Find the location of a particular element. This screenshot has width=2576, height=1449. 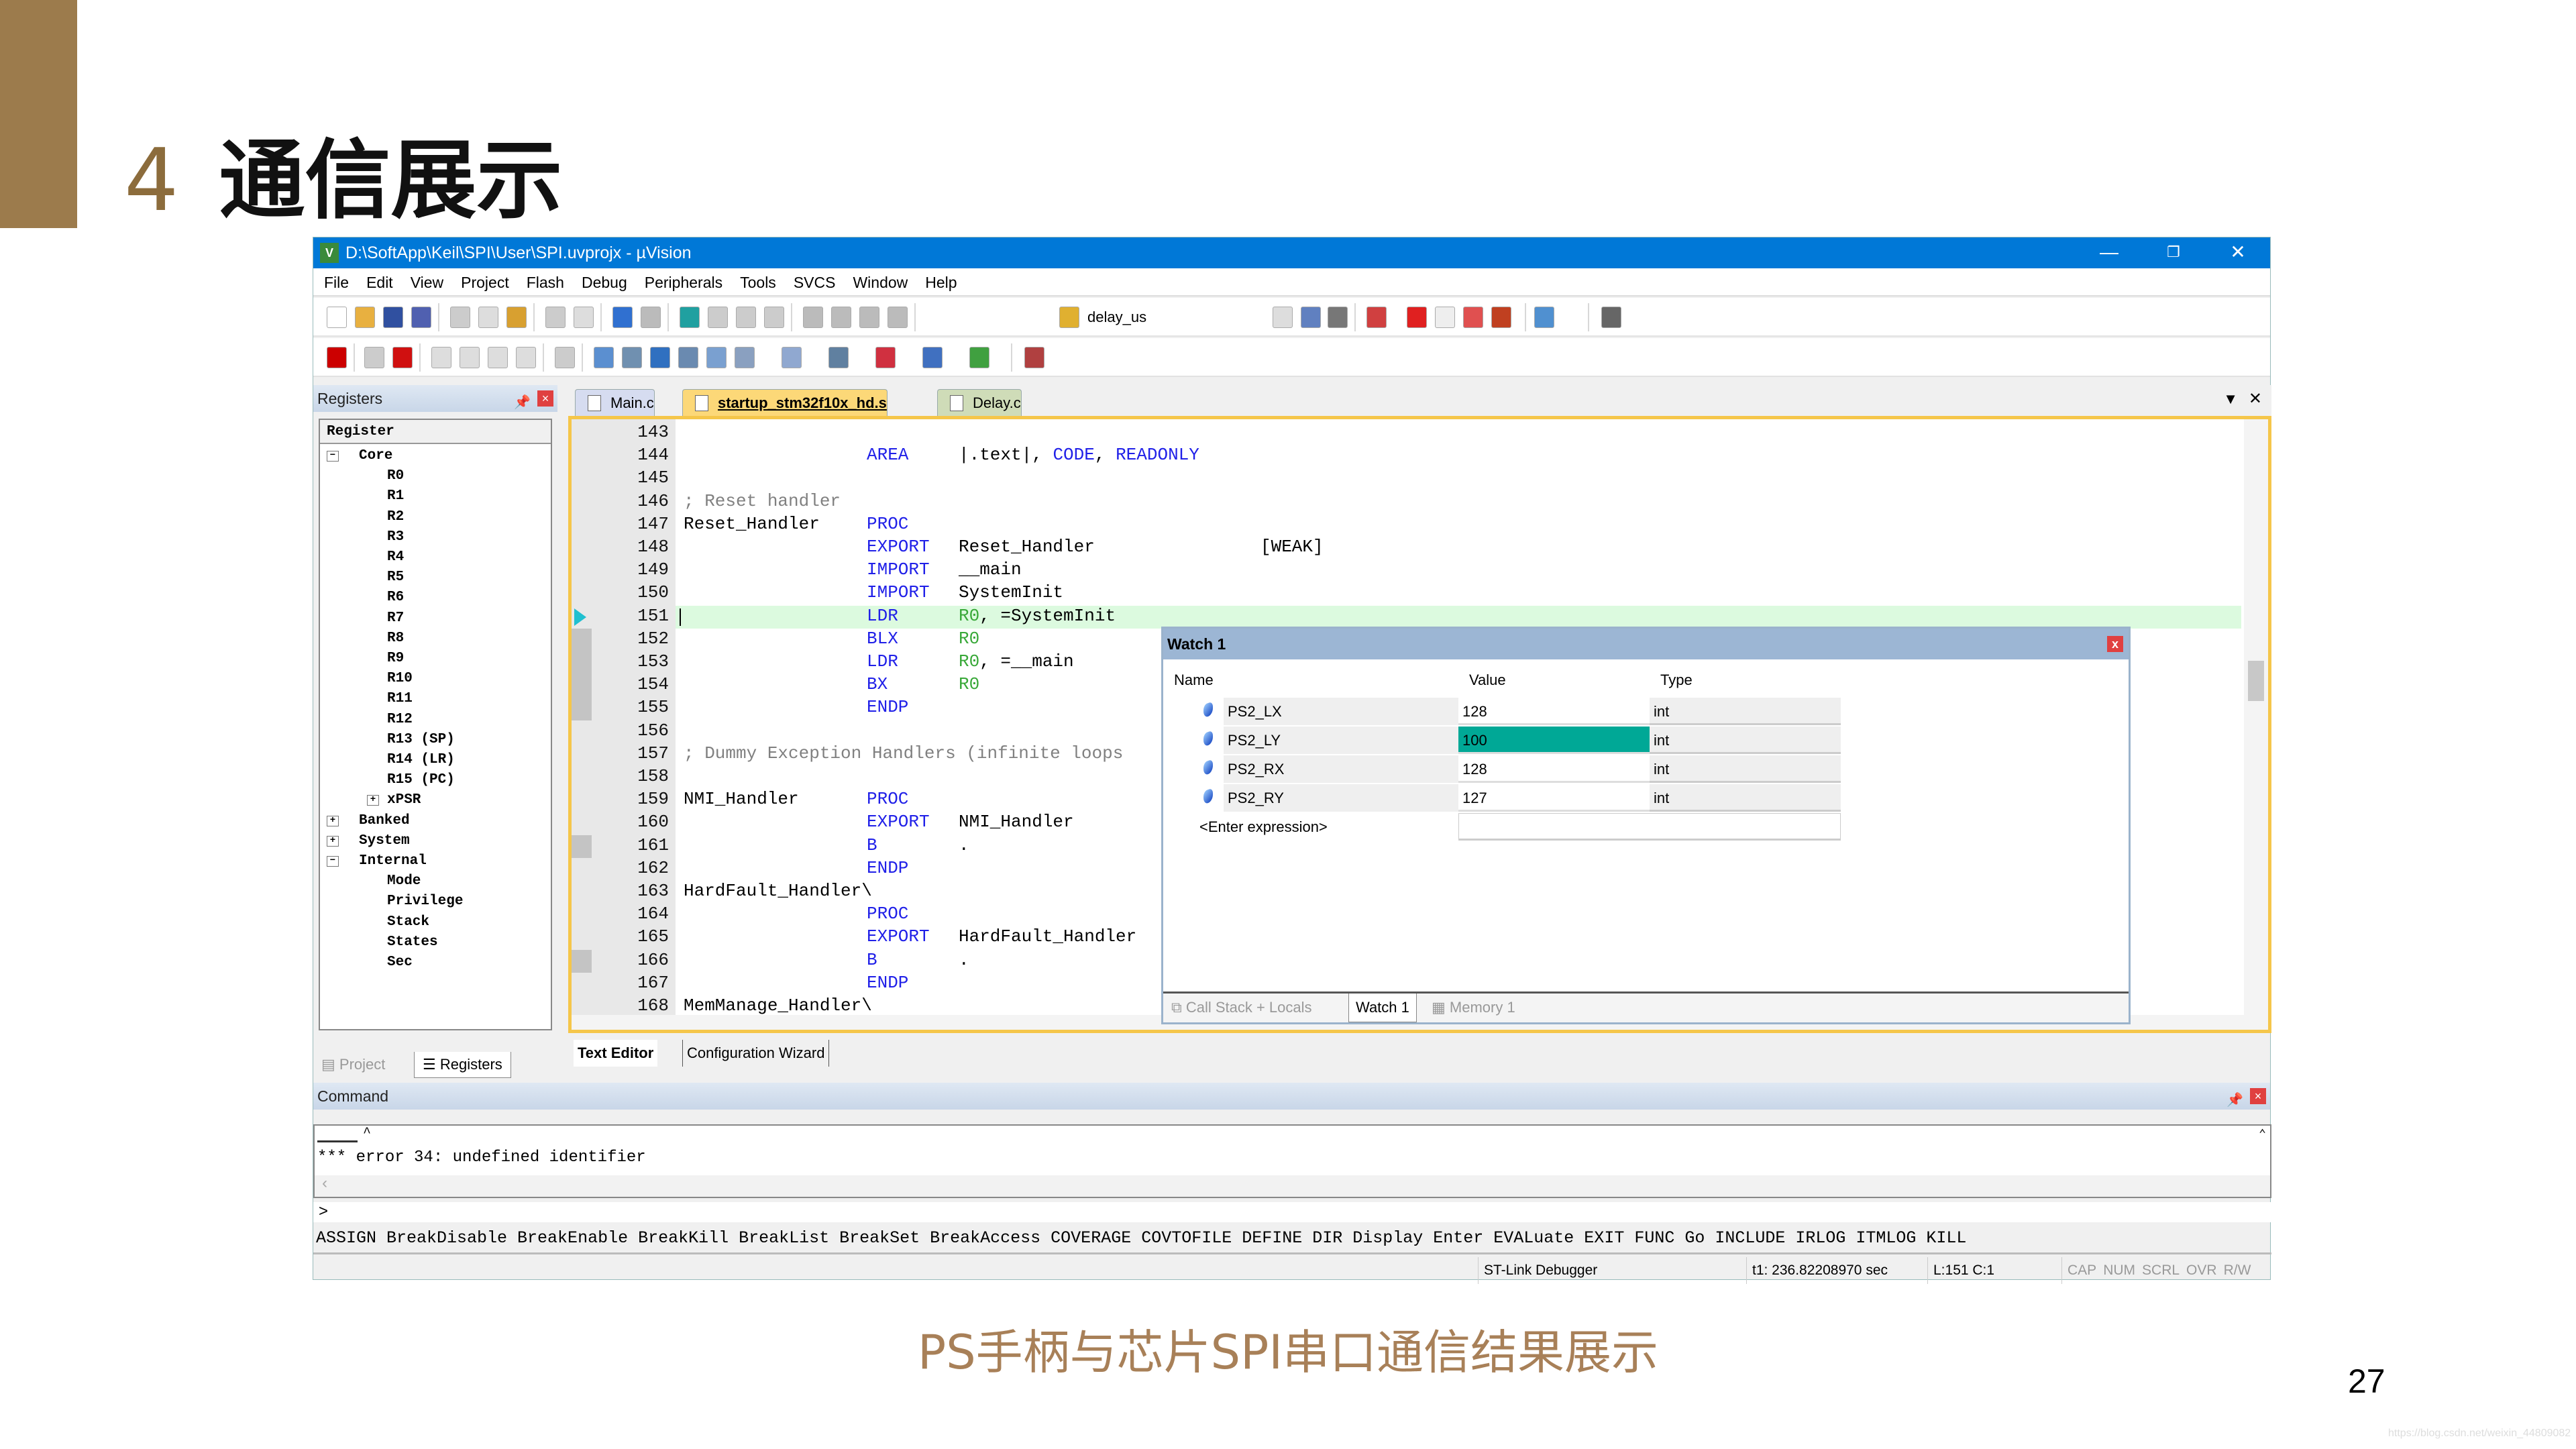

close-watch-button: x is located at coordinates (2115, 644).